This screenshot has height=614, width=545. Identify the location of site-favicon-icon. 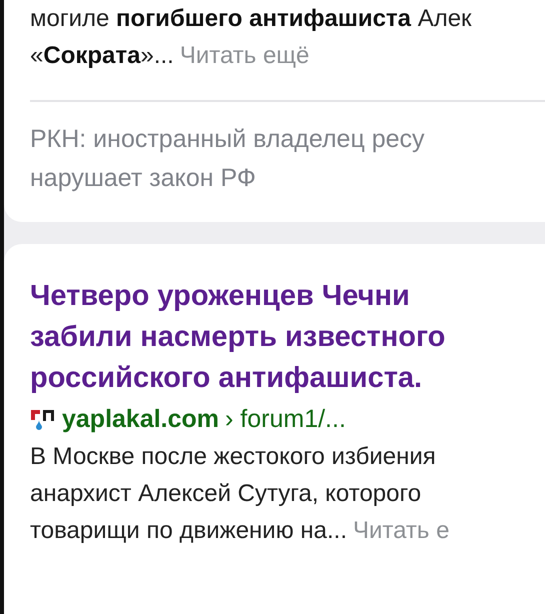
(43, 420).